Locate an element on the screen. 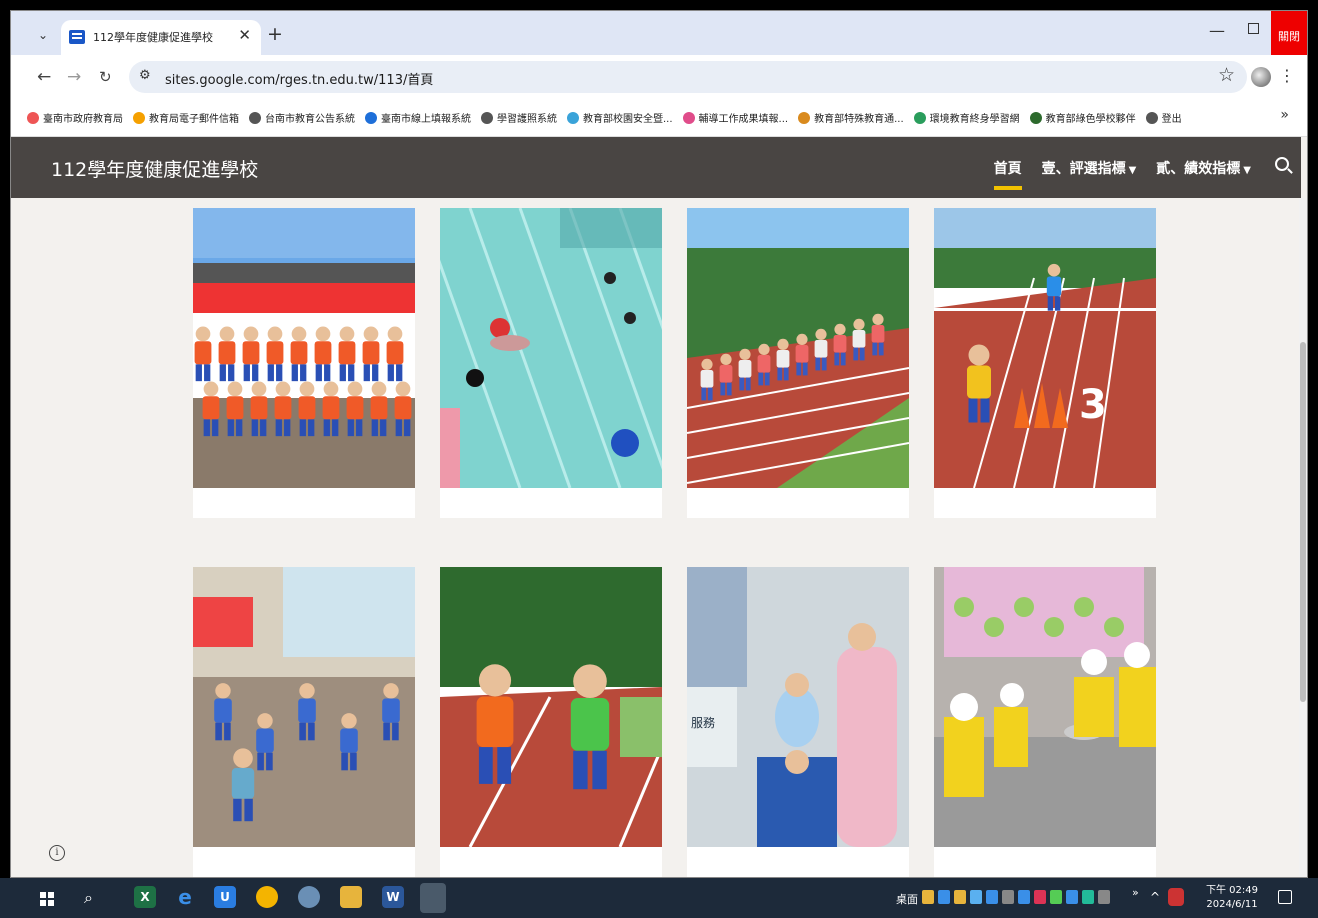 This screenshot has width=1318, height=918. bookmark-item: 登出 is located at coordinates (1163, 117).